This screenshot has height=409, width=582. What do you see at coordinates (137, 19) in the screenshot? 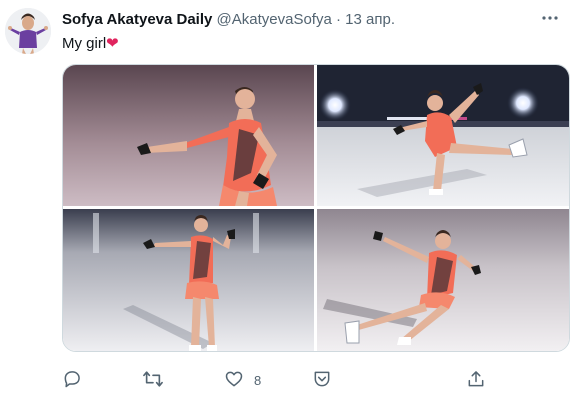
I see `display-name: Sofya Akatyeva Daily` at bounding box center [137, 19].